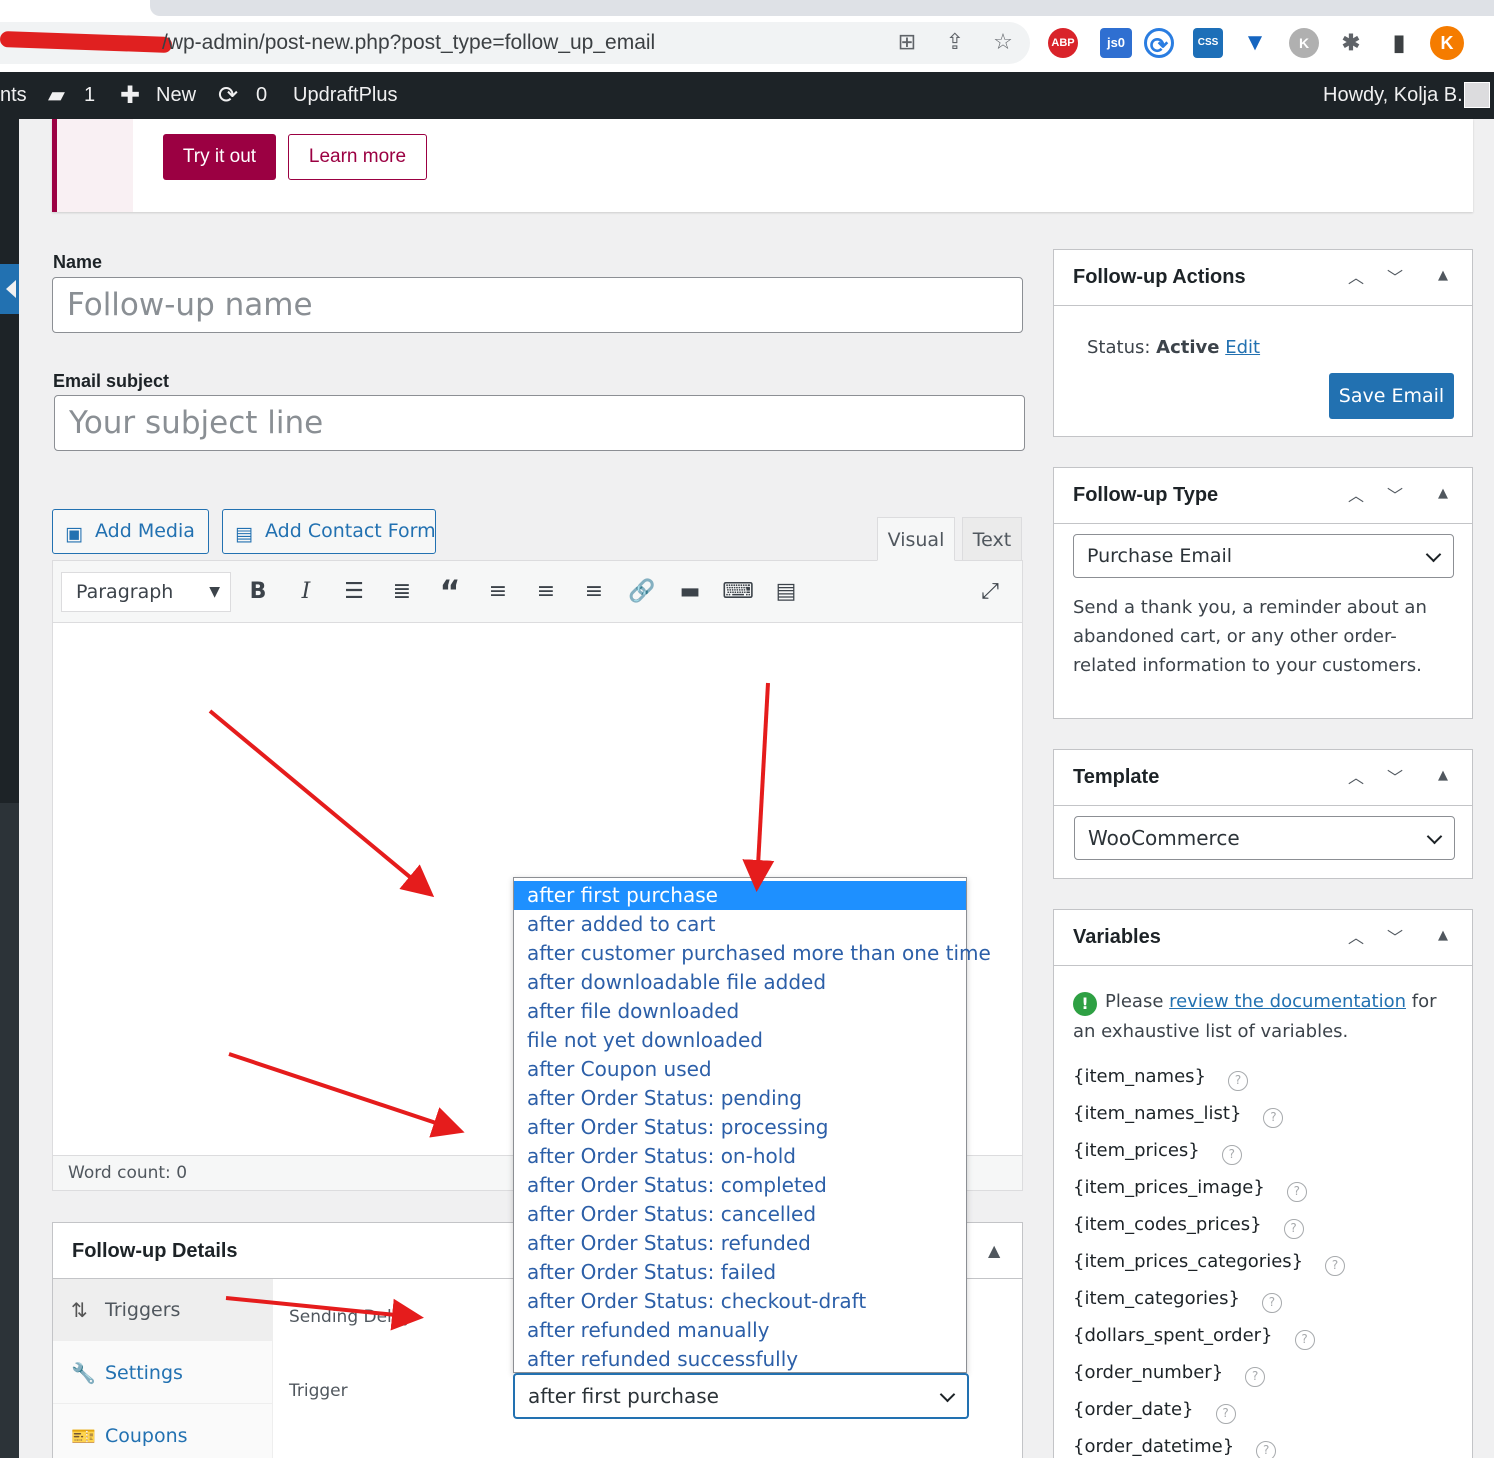 This screenshot has width=1494, height=1458. What do you see at coordinates (740, 1330) in the screenshot?
I see `trigger-option: after refunded manually` at bounding box center [740, 1330].